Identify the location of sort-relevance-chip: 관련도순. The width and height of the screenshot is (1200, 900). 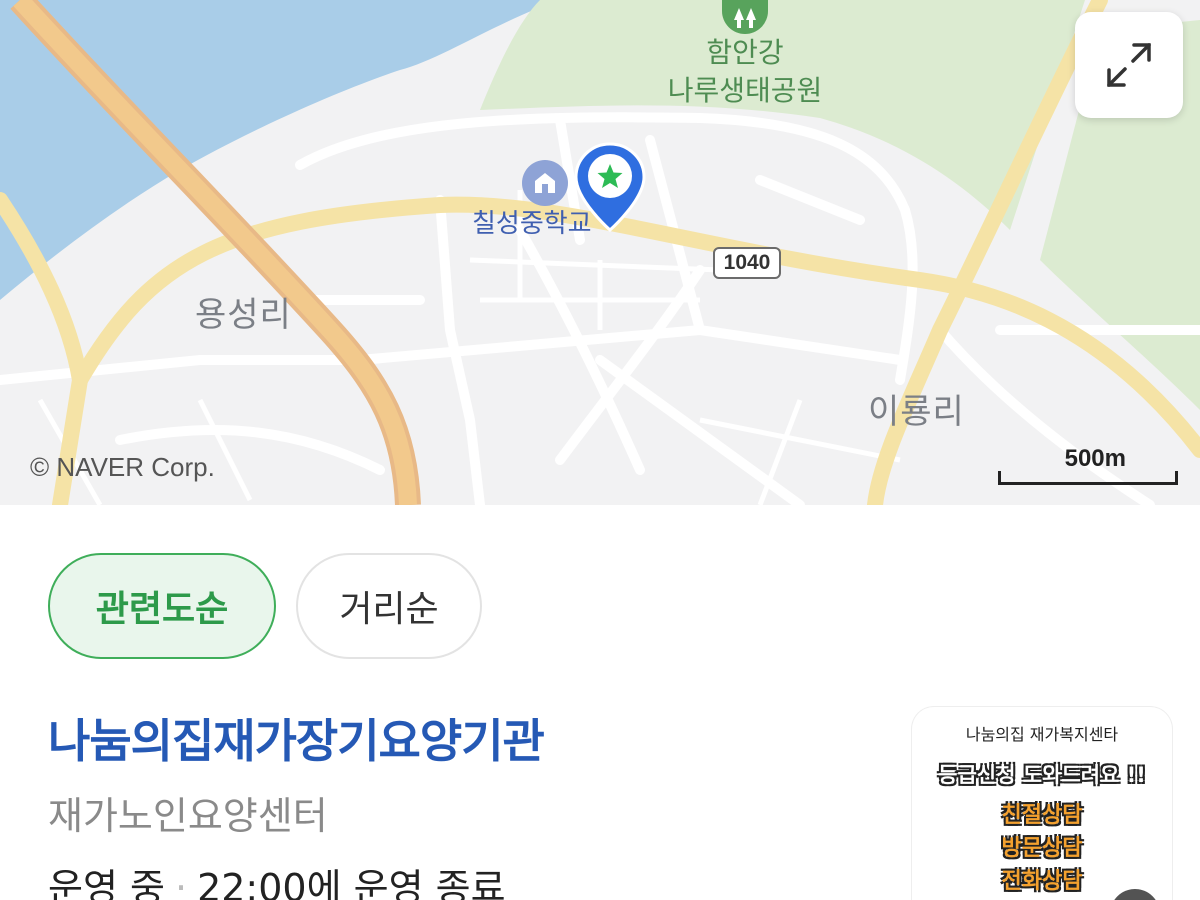
(162, 606).